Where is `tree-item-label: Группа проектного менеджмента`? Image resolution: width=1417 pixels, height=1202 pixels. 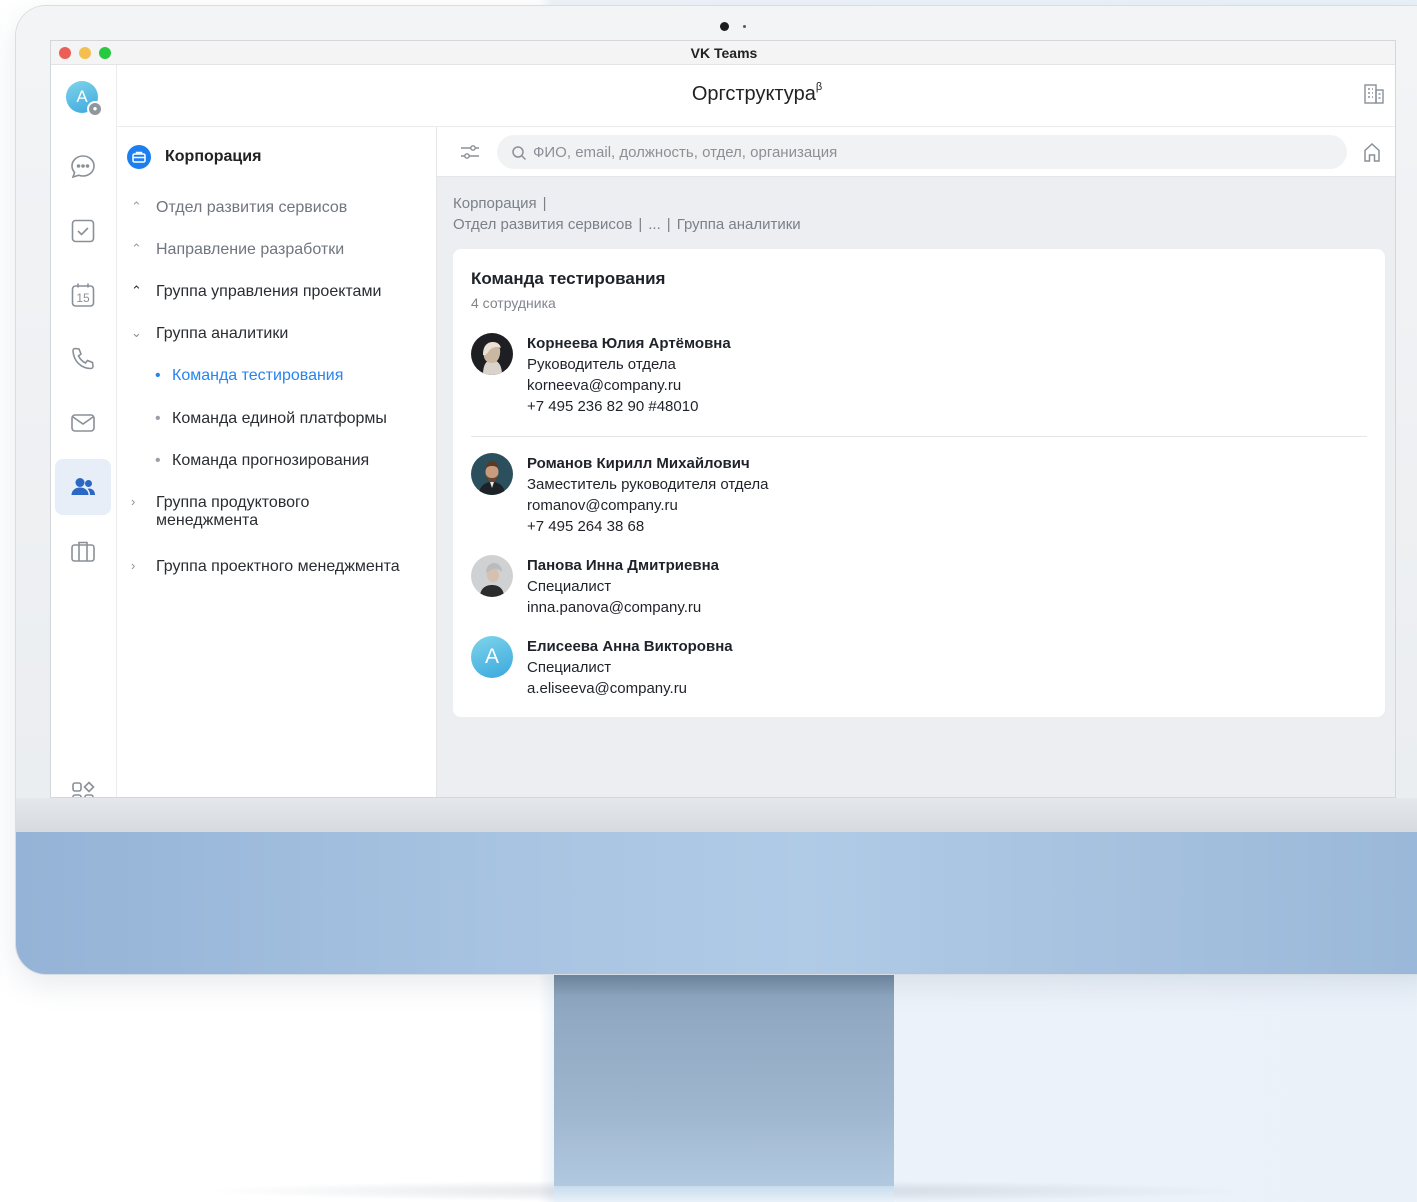 tree-item-label: Группа проектного менеджмента is located at coordinates (278, 566).